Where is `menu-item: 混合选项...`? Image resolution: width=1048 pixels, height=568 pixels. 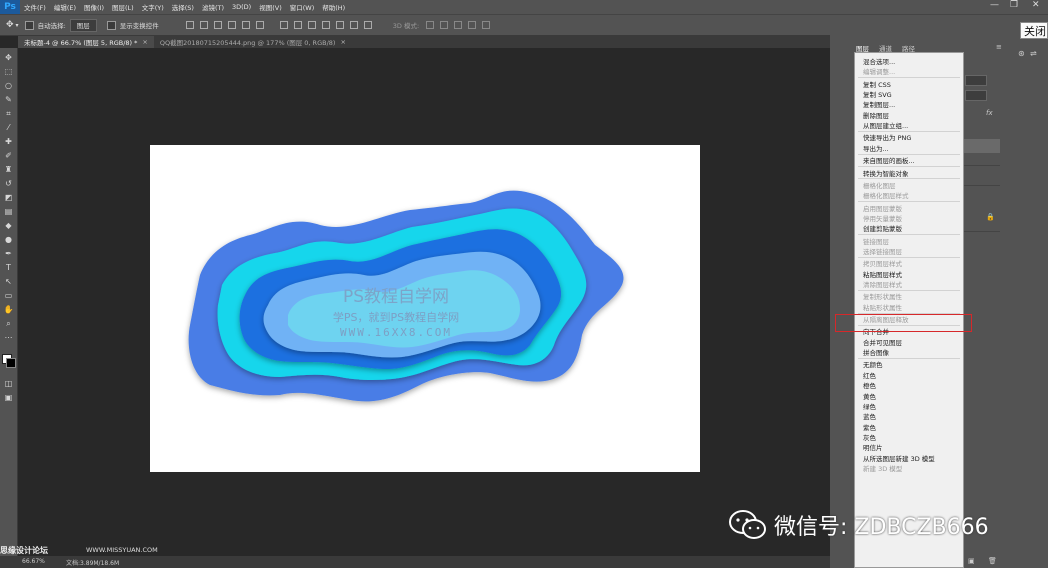
menu-item: 混合选项... is located at coordinates (879, 61).